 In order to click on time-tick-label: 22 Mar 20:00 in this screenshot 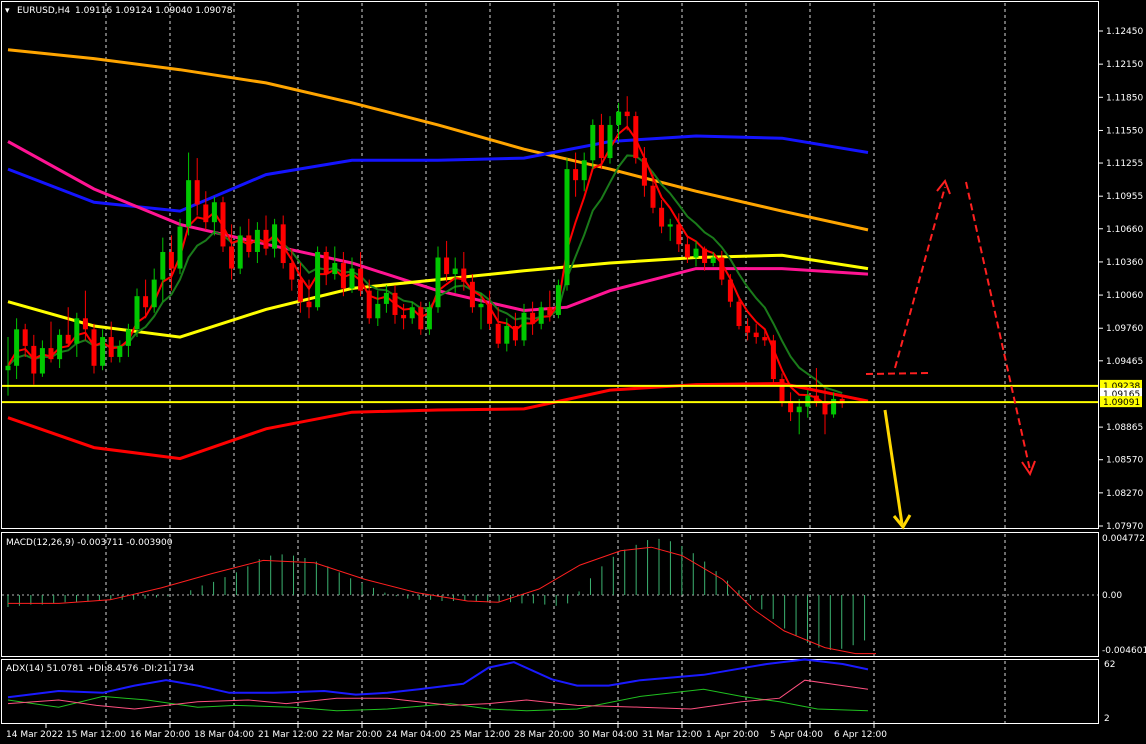, I will do `click(352, 735)`.